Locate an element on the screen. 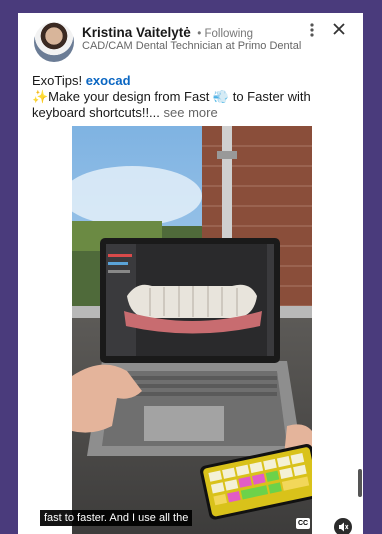 This screenshot has width=382, height=534. close-icon is located at coordinates (339, 29).